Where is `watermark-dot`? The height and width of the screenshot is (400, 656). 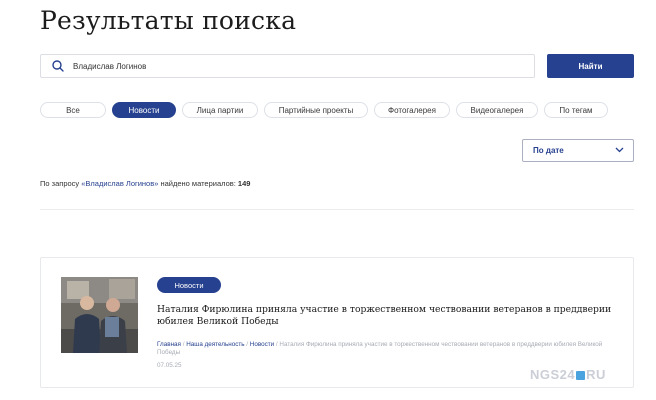
watermark-dot is located at coordinates (581, 375).